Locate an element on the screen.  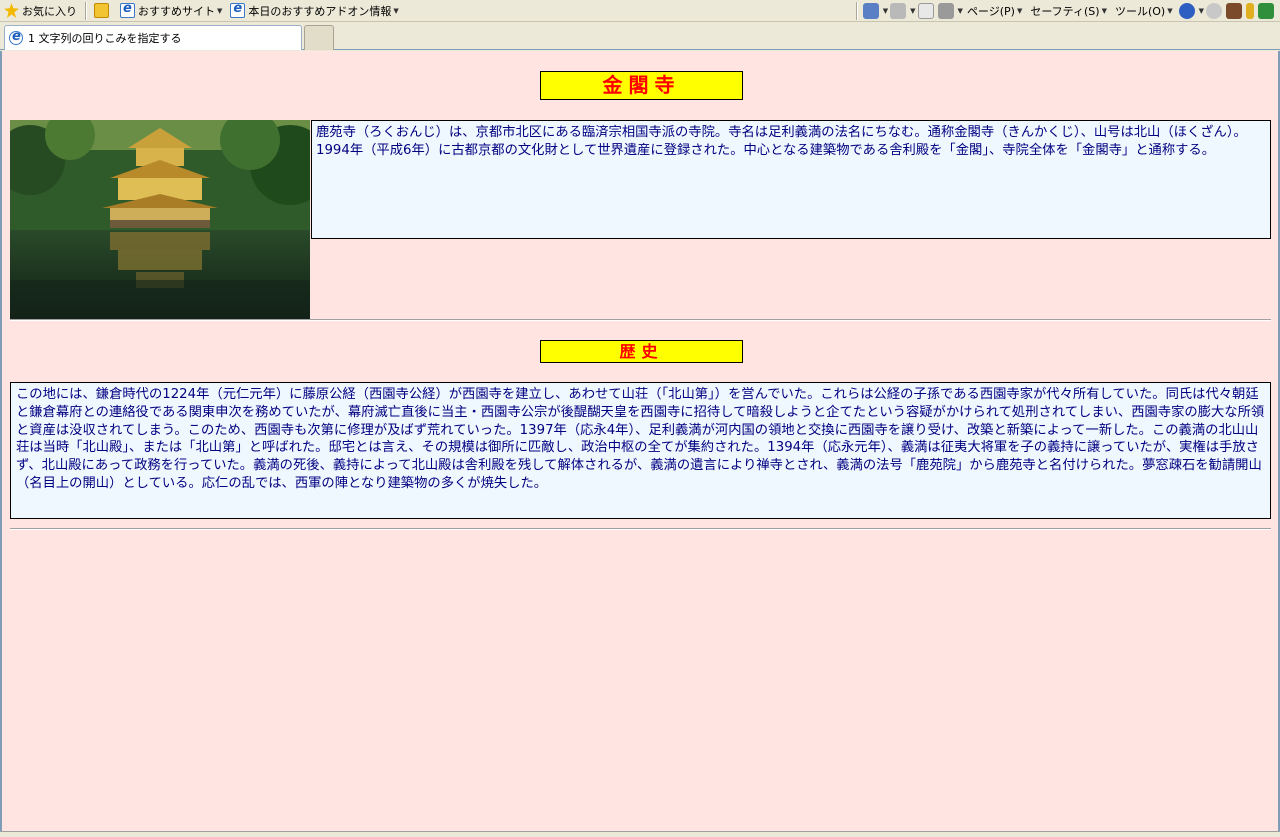
suggested-sites-label: おすすめサイト is located at coordinates (176, 11).